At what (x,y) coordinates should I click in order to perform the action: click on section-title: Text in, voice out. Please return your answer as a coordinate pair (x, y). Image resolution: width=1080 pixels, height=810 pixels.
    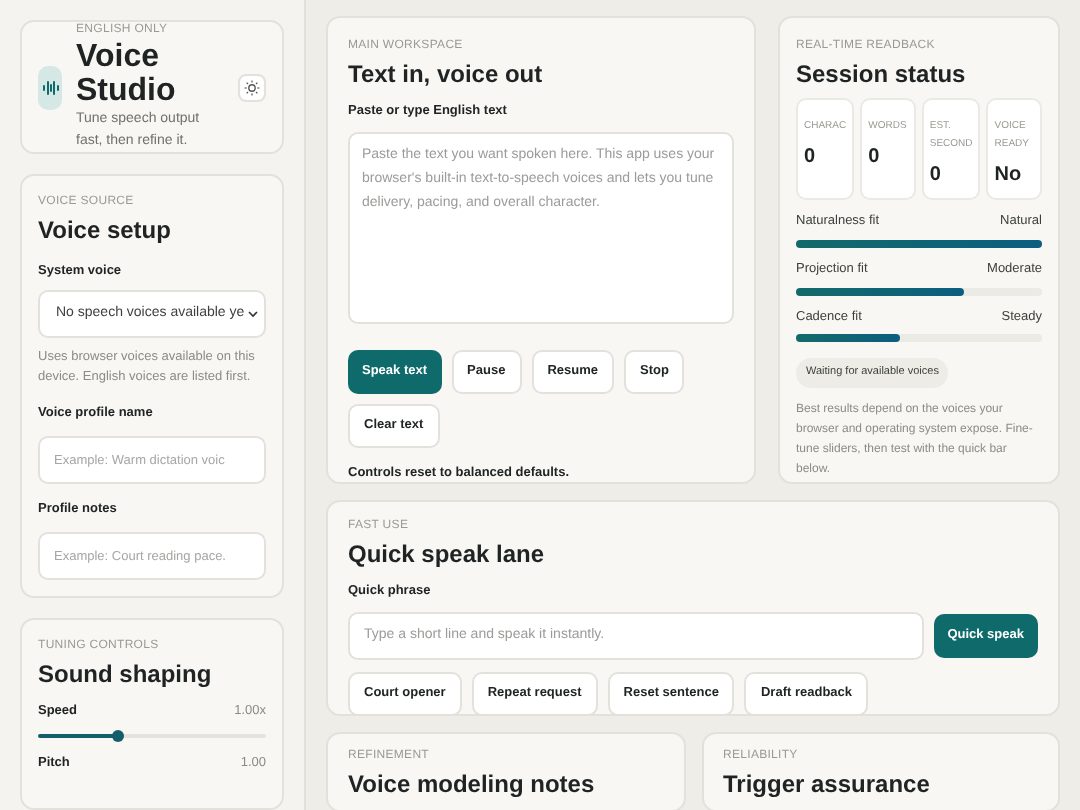
    Looking at the image, I should click on (446, 75).